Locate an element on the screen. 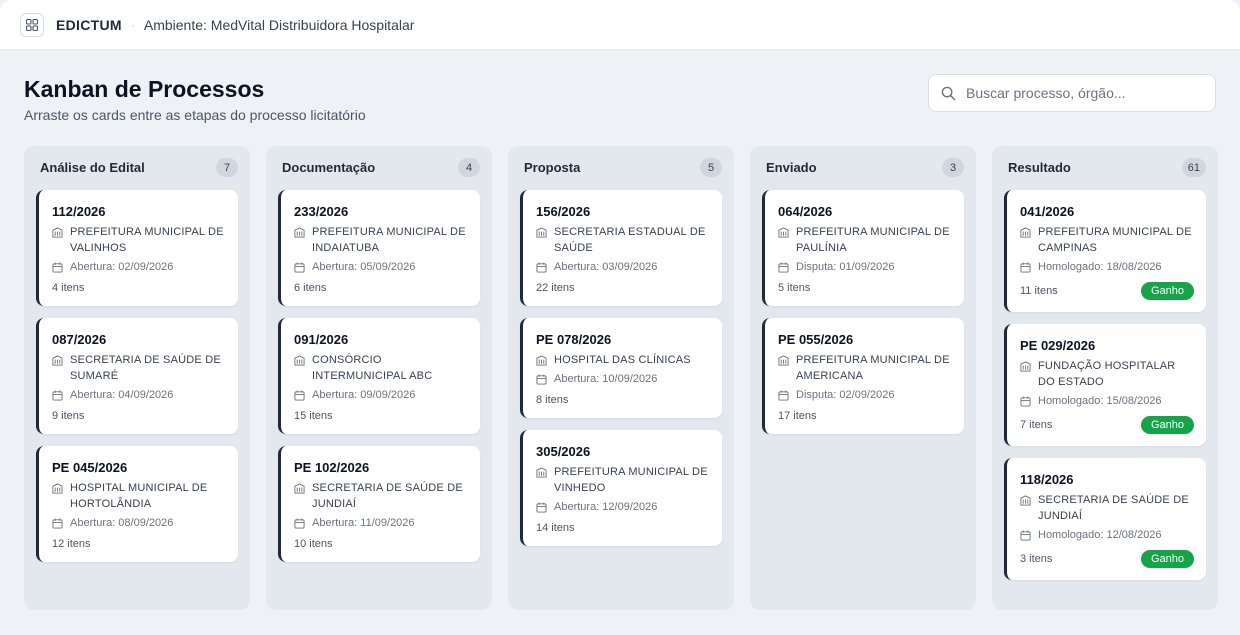 The image size is (1240, 635). search-box is located at coordinates (1072, 93).